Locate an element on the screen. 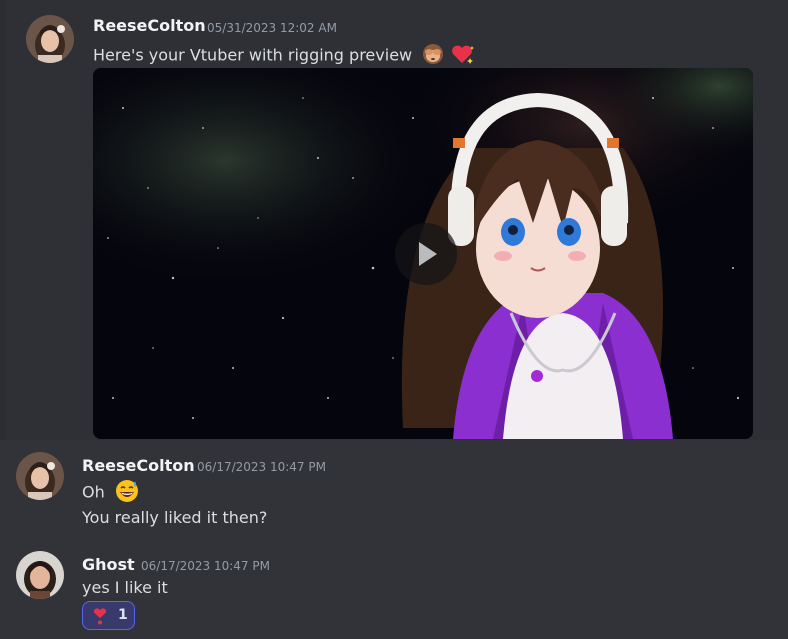 Image resolution: width=788 pixels, height=639 pixels. message-text: yes I like it is located at coordinates (125, 587).